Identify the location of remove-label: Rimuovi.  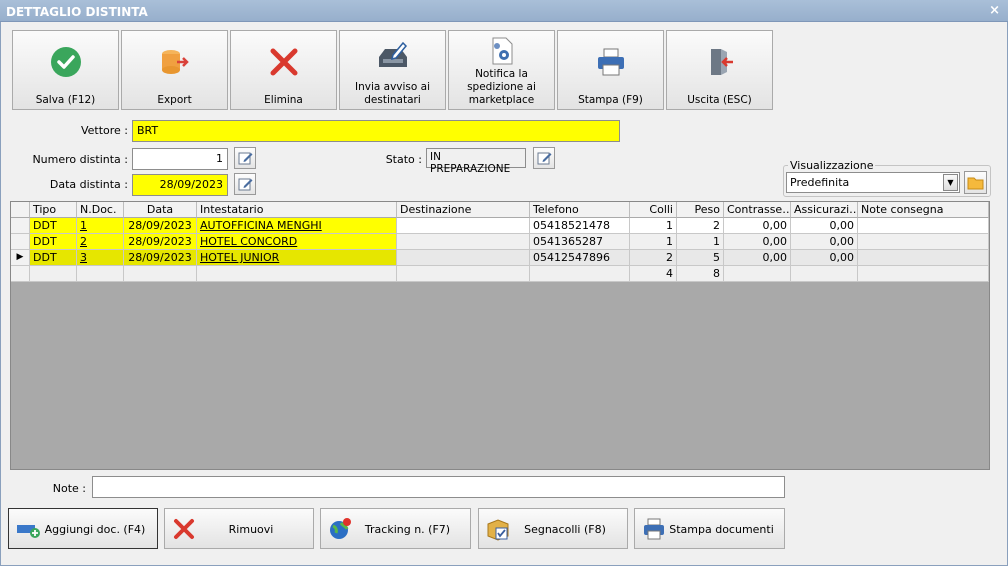
(251, 529).